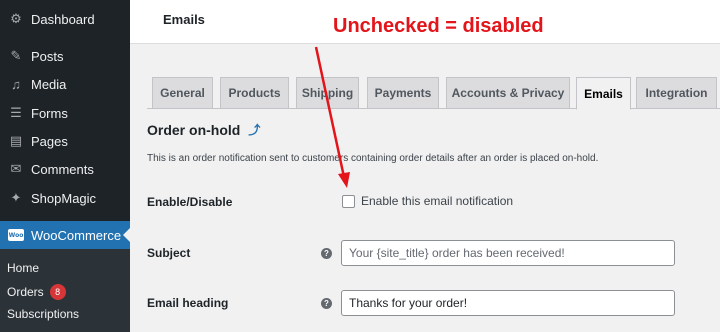 The height and width of the screenshot is (332, 720). I want to click on media-icon: ♫, so click(16, 84).